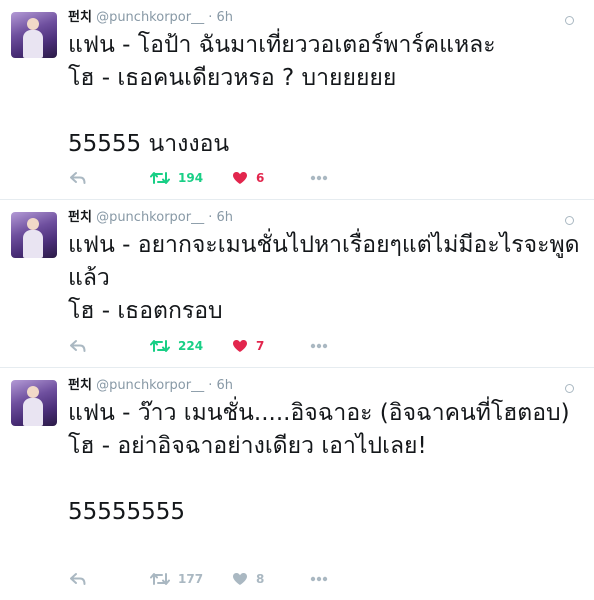 This screenshot has height=600, width=594. What do you see at coordinates (176, 346) in the screenshot?
I see `retweet-button: 224` at bounding box center [176, 346].